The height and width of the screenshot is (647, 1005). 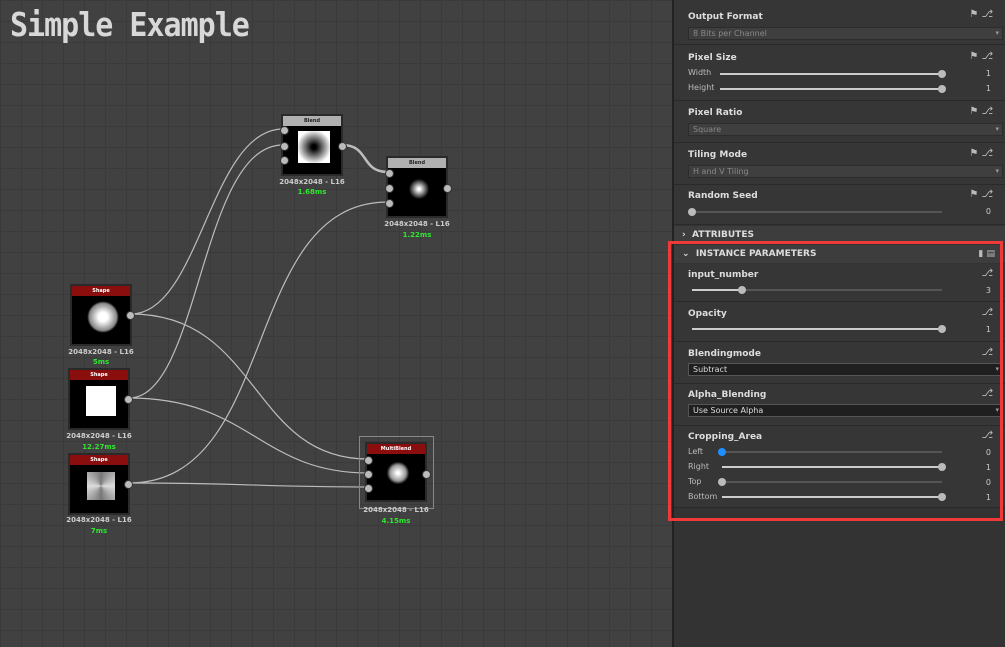 I want to click on random-seed-section: Random Seed ⚑ ⎇ 0, so click(x=839, y=205).